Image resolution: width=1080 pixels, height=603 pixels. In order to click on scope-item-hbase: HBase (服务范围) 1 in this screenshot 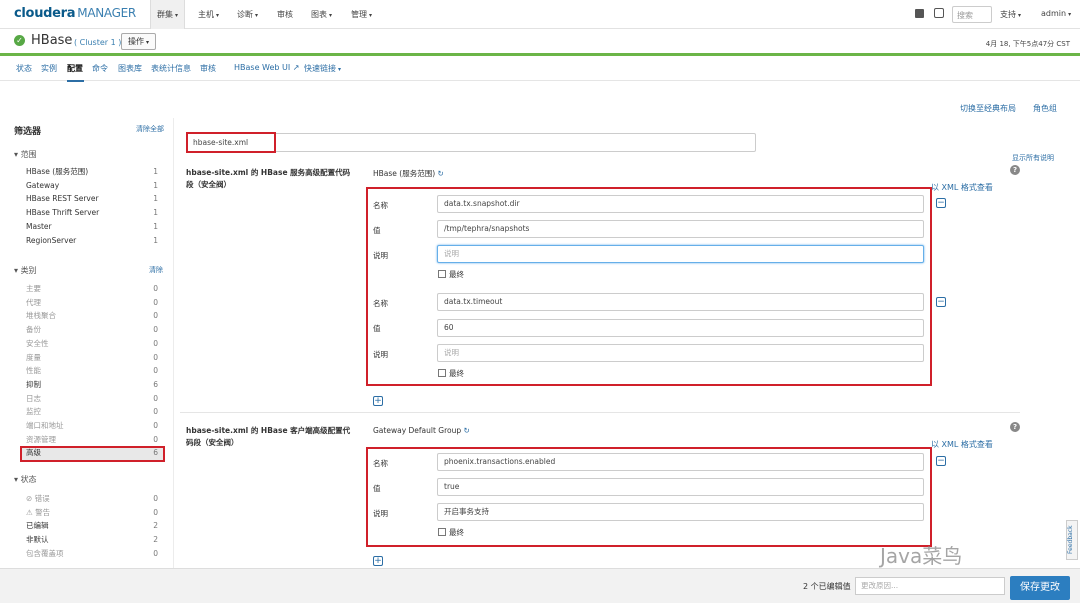, I will do `click(87, 172)`.